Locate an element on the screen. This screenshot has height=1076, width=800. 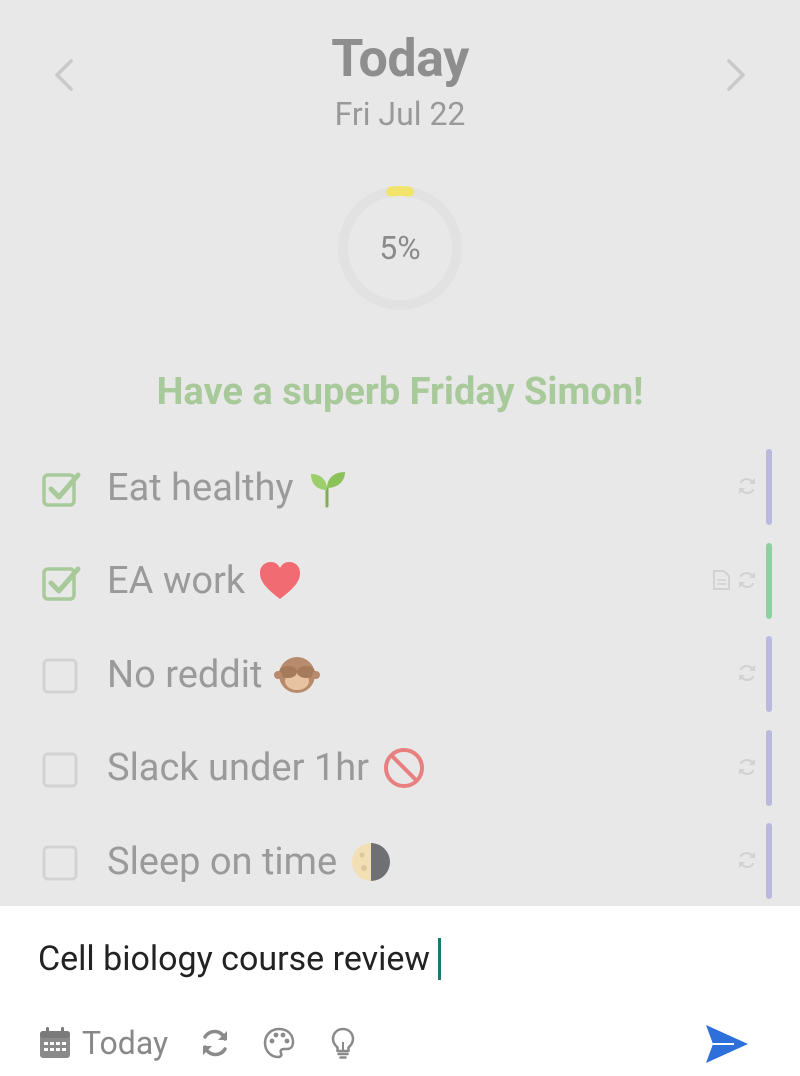
task-label: No reddit is located at coordinates (214, 675).